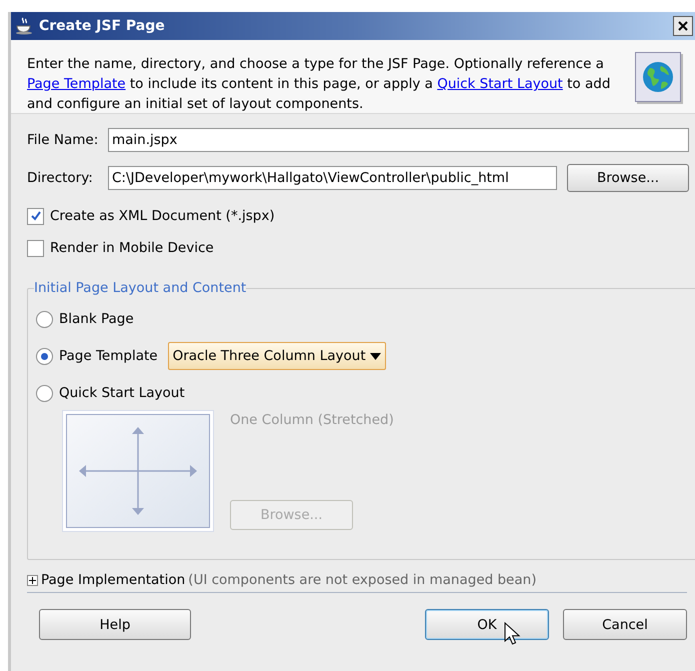 This screenshot has width=695, height=671. I want to click on globe-icon, so click(658, 77).